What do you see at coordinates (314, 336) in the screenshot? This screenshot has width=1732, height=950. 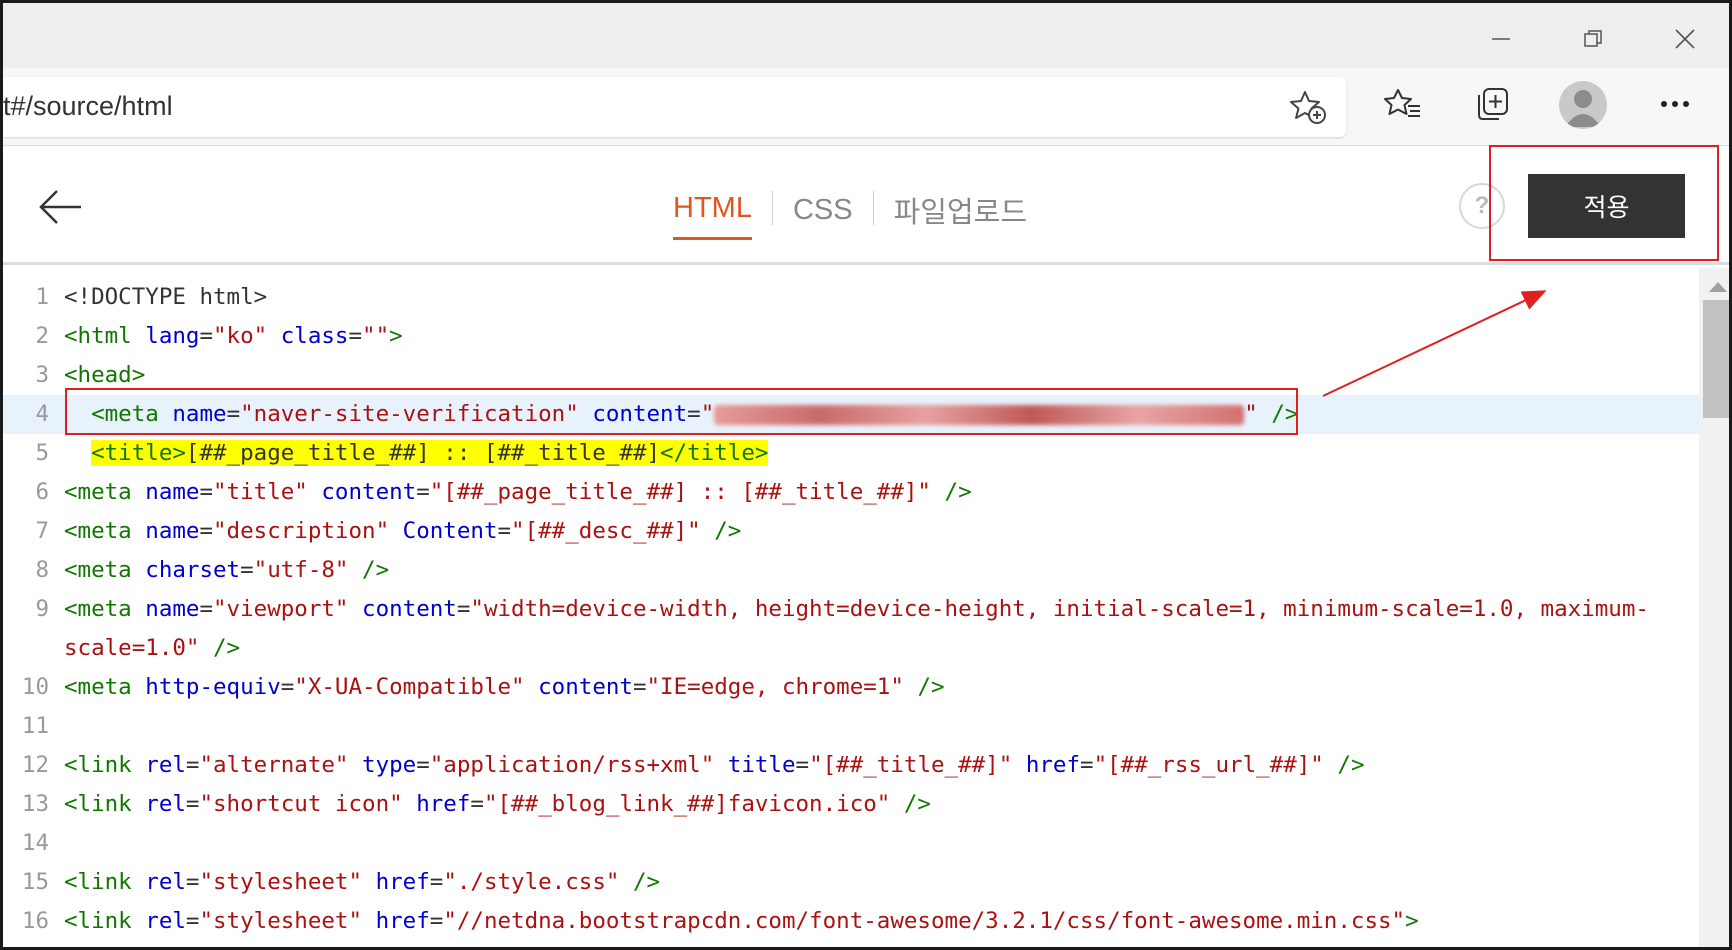 I see `code-token: class` at bounding box center [314, 336].